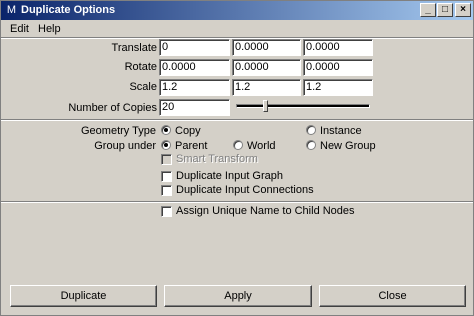  Describe the element at coordinates (112, 108) in the screenshot. I see `number-of-copies-label: Number of Copies` at that location.